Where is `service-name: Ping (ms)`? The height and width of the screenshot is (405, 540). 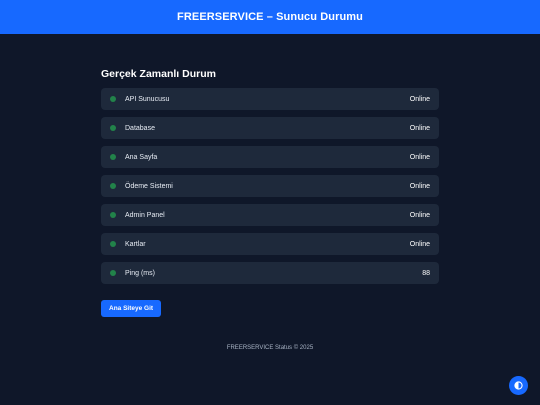
service-name: Ping (ms) is located at coordinates (140, 273).